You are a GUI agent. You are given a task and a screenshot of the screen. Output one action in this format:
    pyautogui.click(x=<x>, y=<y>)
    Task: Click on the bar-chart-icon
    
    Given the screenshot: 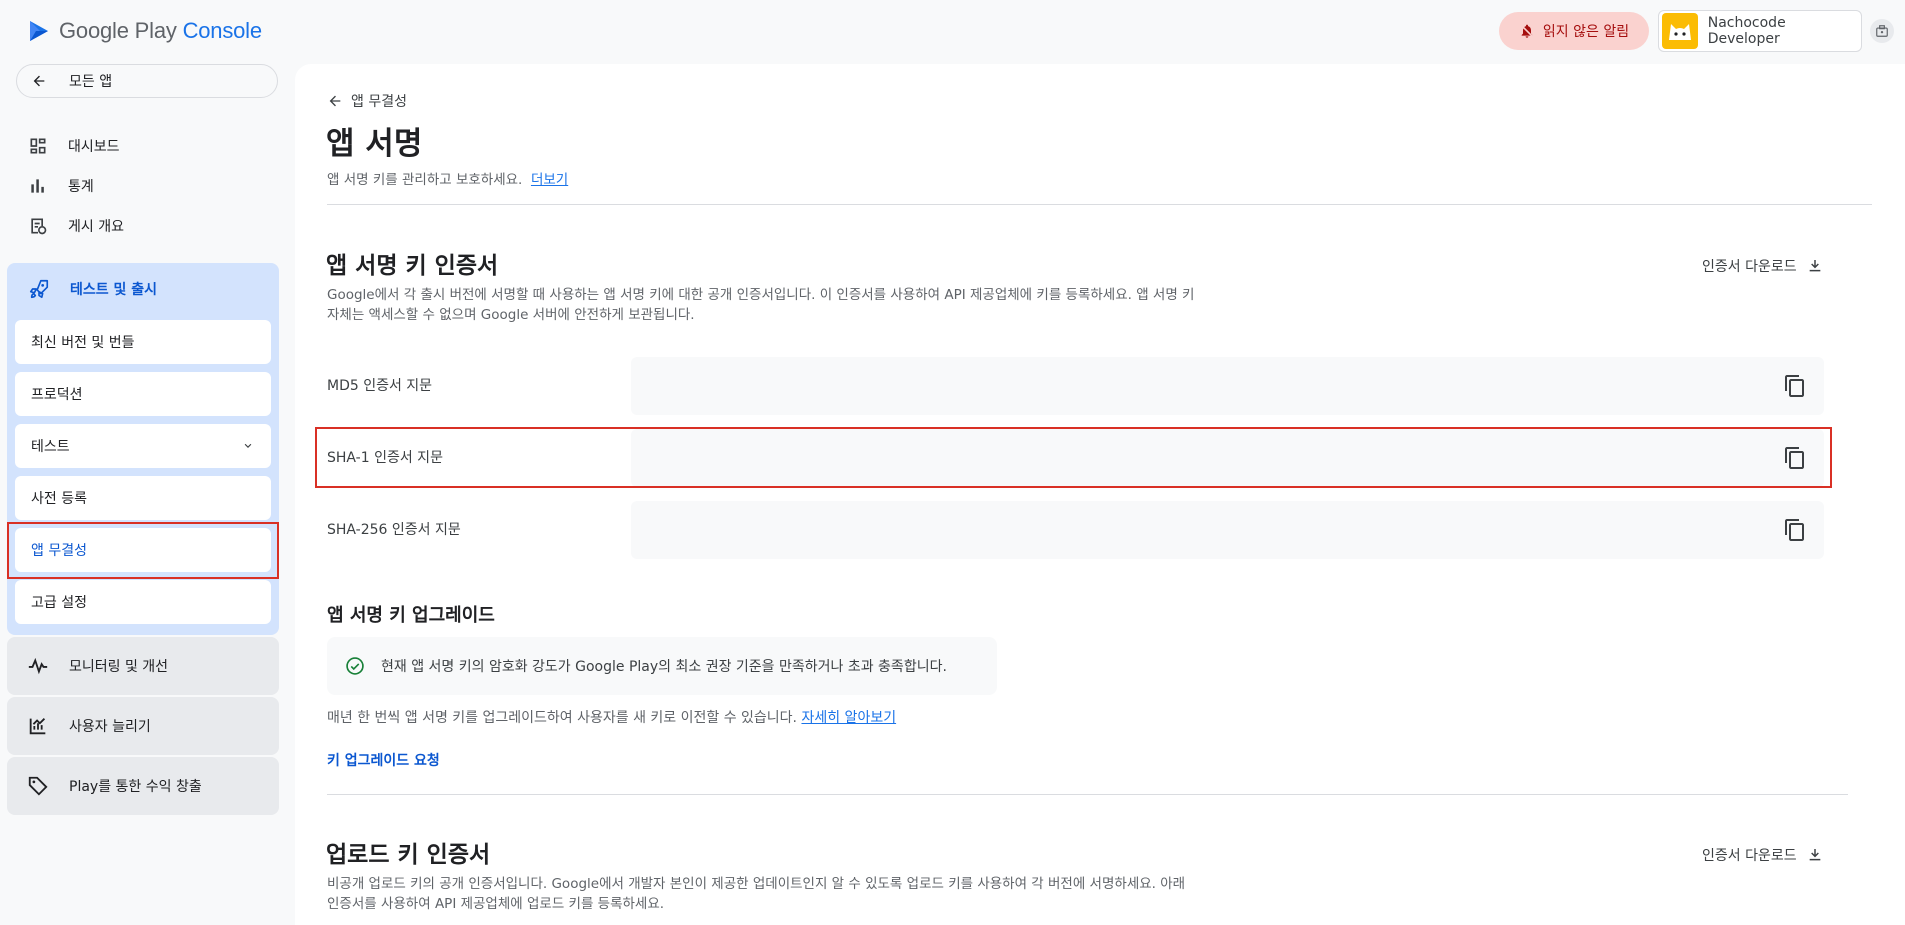 What is the action you would take?
    pyautogui.click(x=37, y=186)
    